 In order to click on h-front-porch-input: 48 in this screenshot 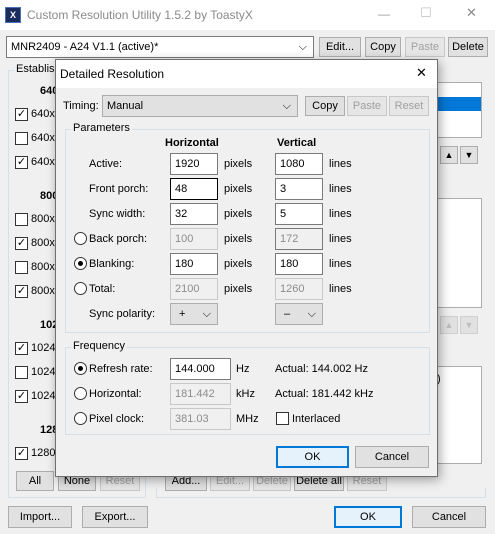, I will do `click(194, 189)`.